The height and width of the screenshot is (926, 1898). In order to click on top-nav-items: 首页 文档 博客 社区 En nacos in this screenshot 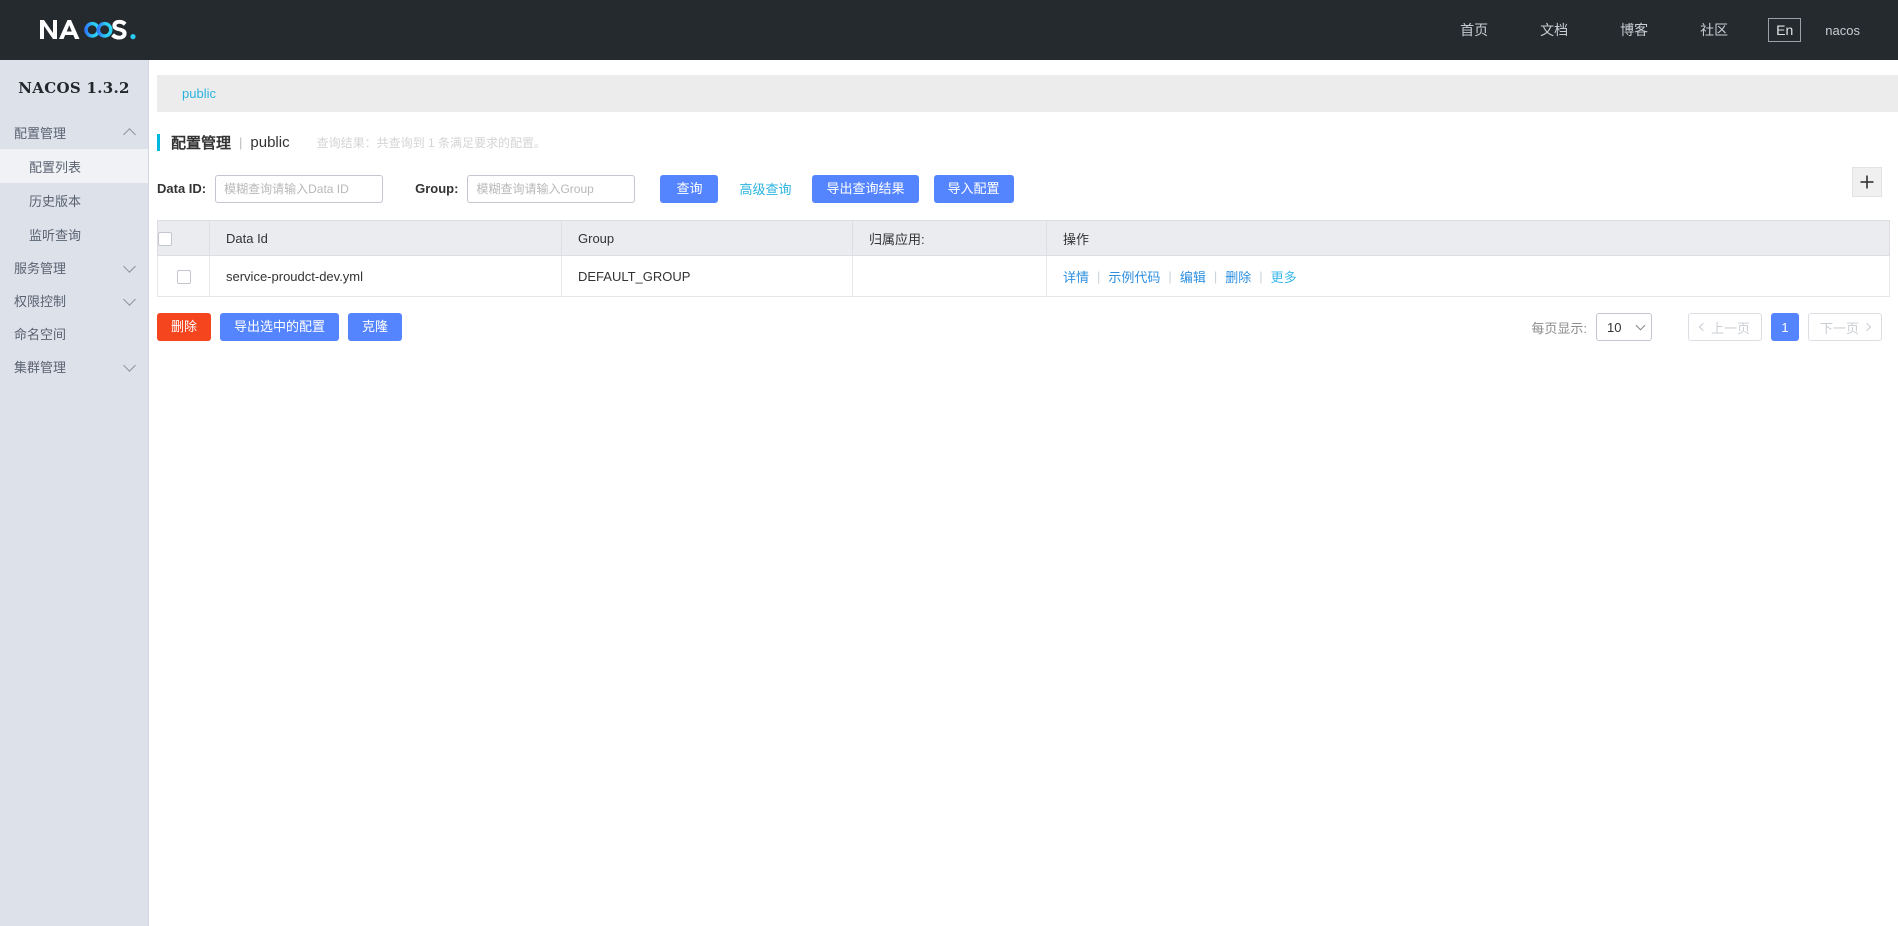, I will do `click(1648, 30)`.